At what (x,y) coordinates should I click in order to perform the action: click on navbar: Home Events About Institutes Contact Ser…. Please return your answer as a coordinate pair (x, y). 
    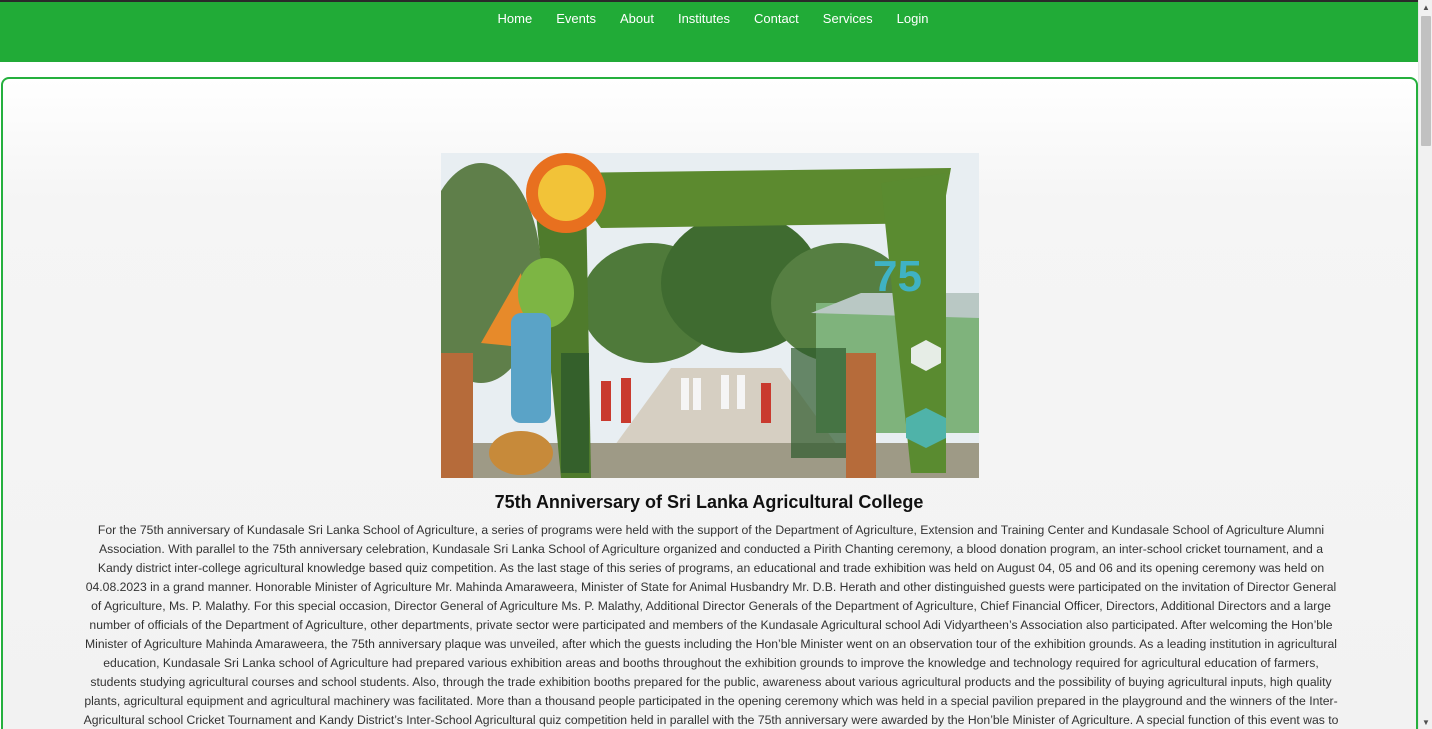
    Looking at the image, I should click on (709, 32).